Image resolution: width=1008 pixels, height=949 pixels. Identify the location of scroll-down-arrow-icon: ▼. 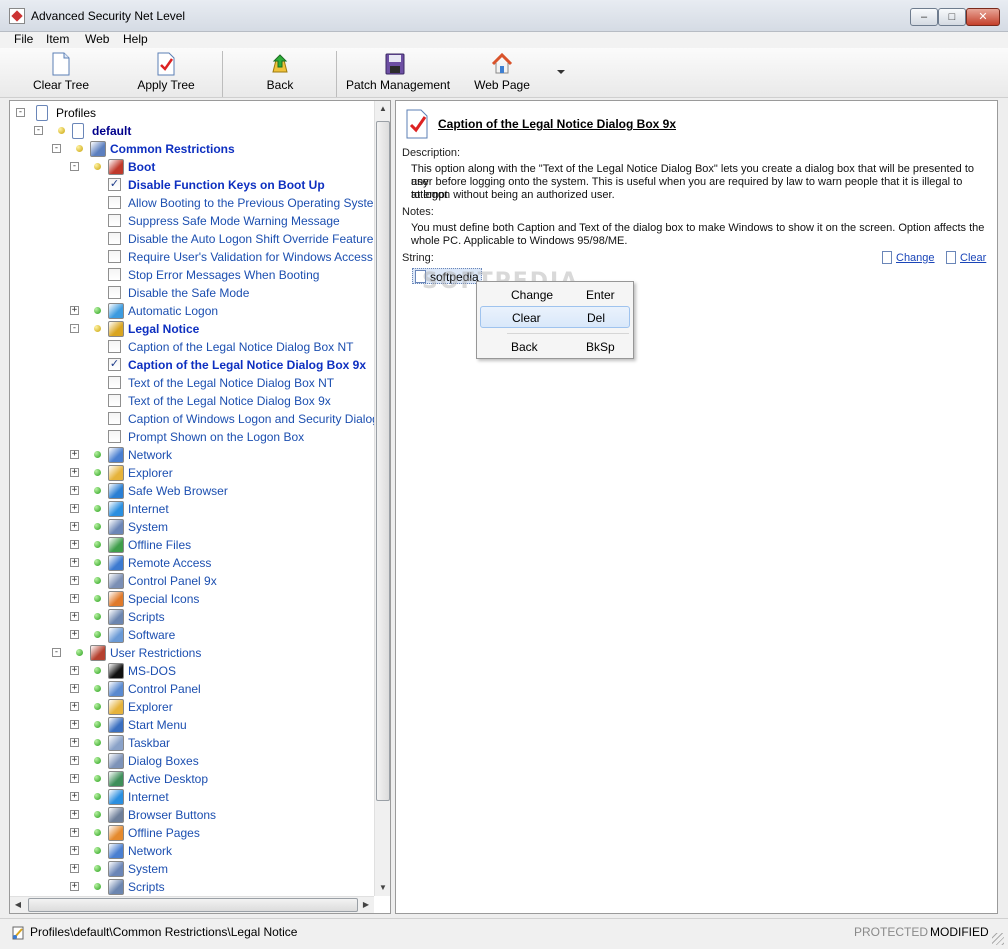
(382, 888).